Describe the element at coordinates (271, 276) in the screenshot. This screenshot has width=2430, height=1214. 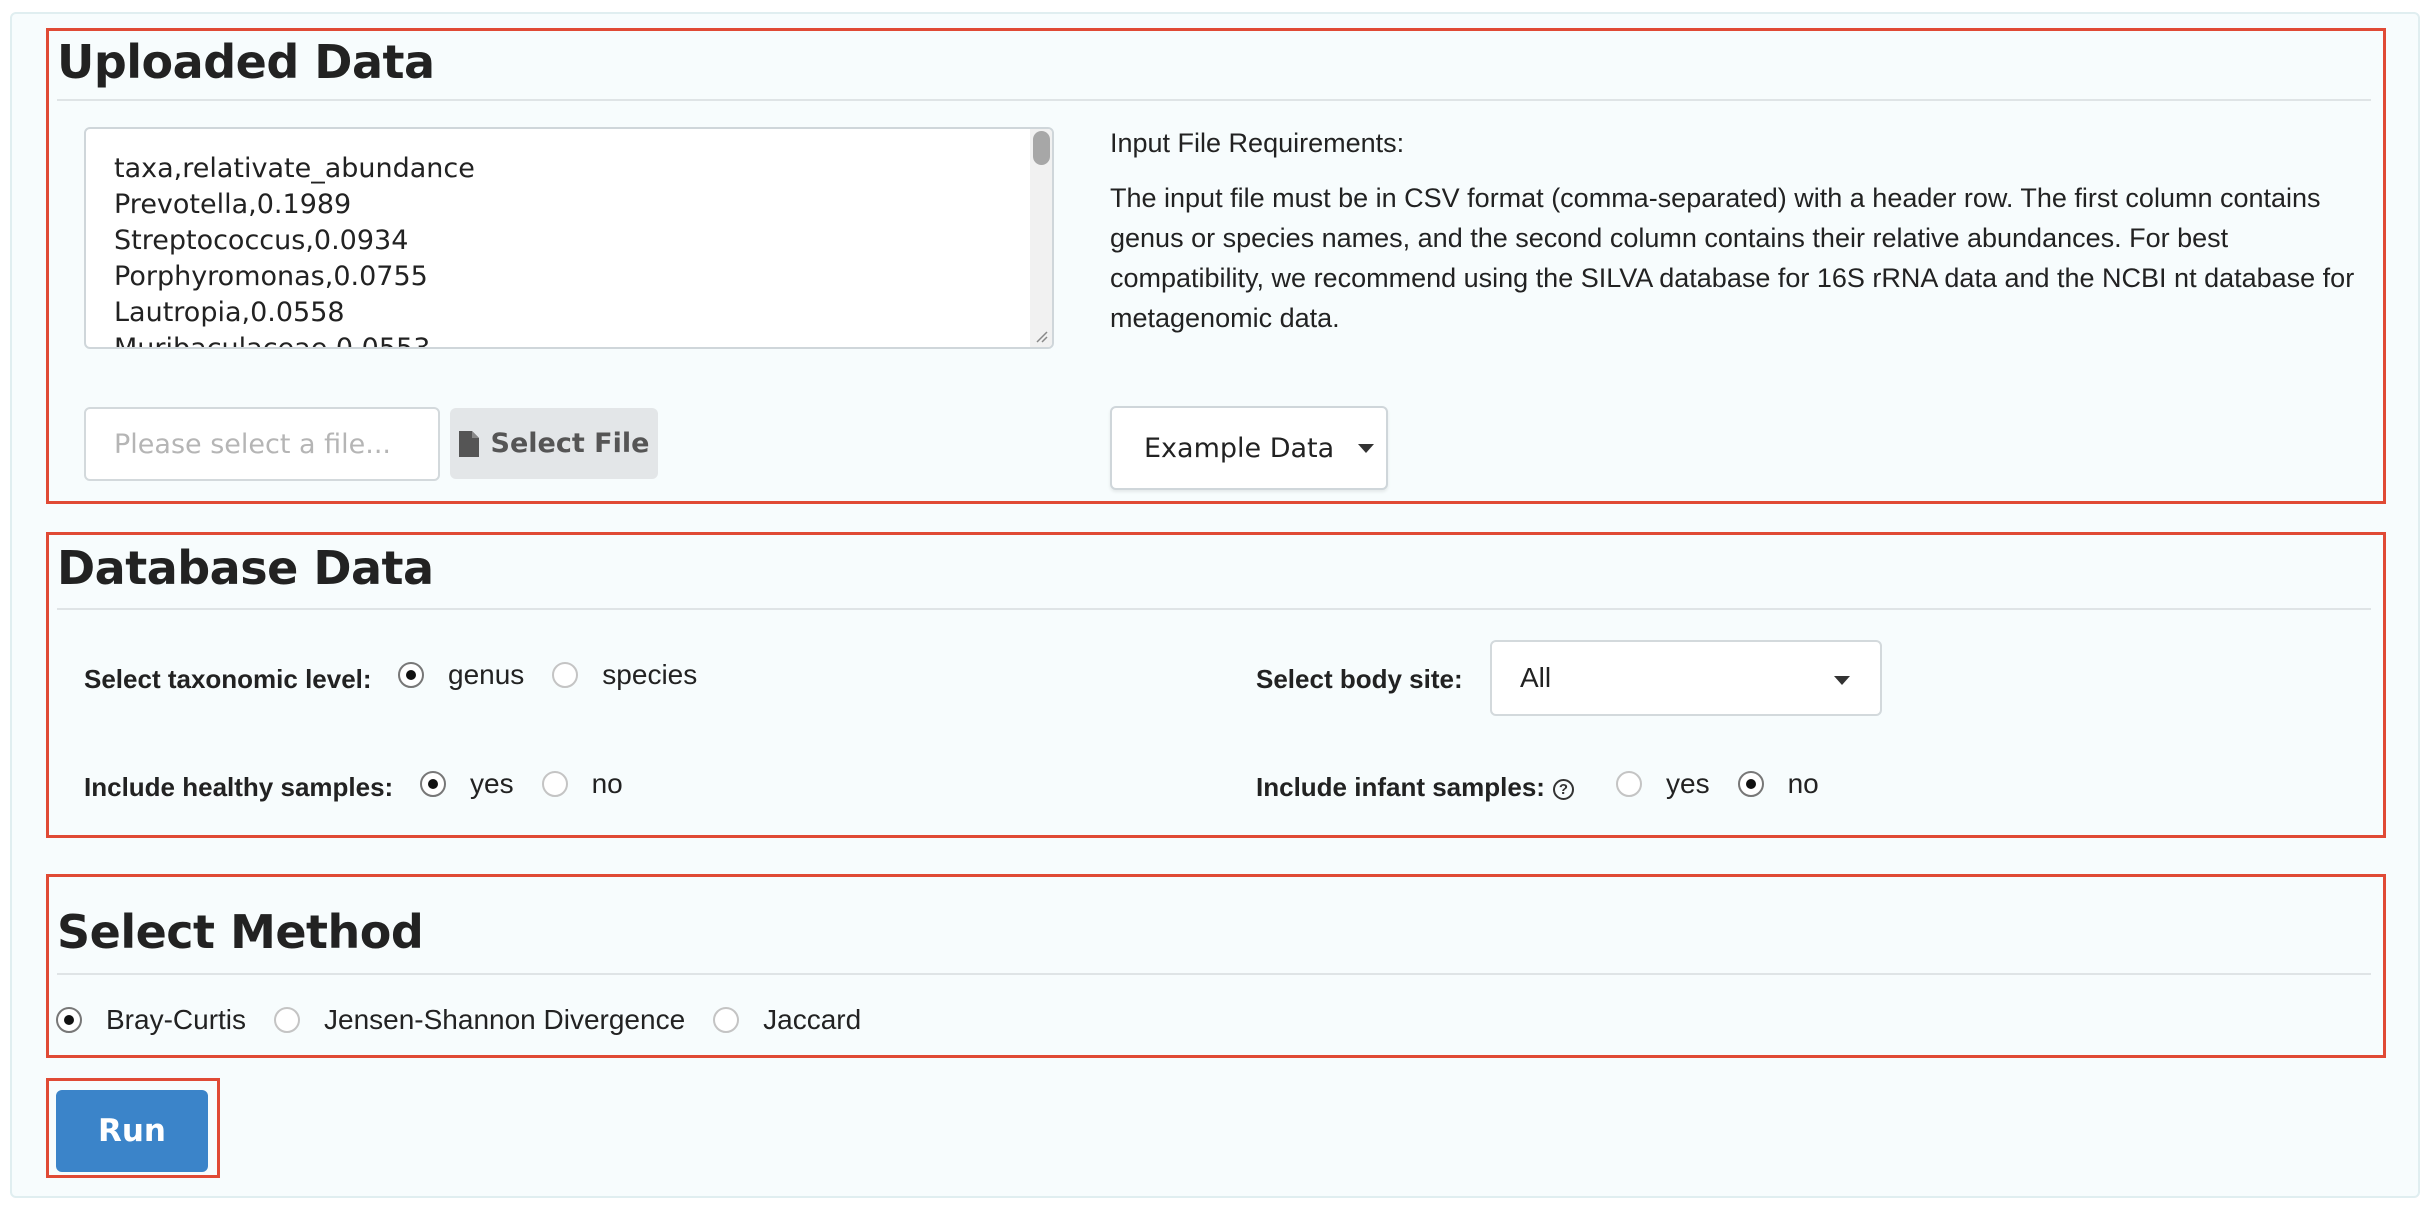
I see `textarea-line: Porphyromonas,0.0755` at that location.